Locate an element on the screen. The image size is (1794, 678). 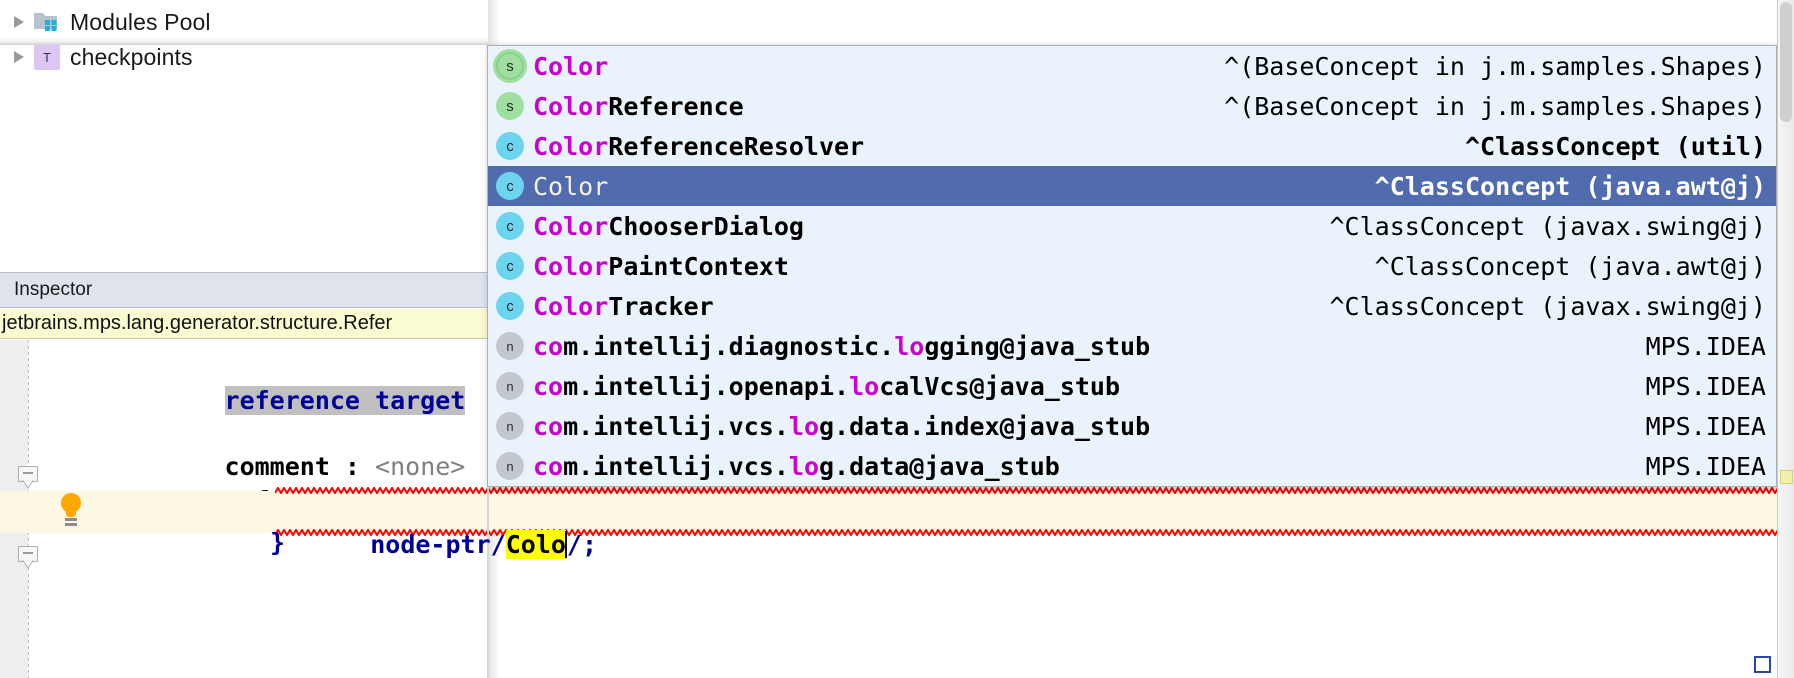
tree-item-label: checkpoints is located at coordinates (131, 56).